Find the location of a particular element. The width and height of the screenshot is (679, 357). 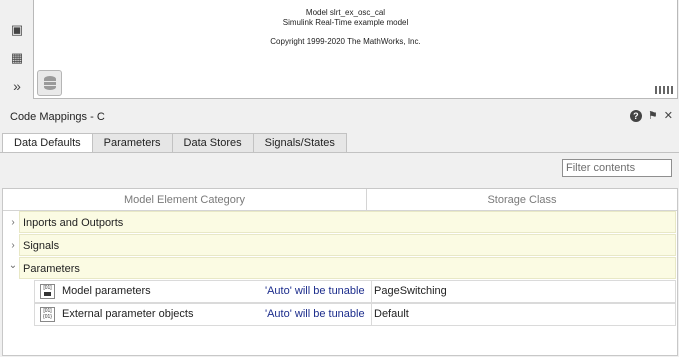

model-name-text: Model slrt_ex_osc_cal is located at coordinates (345, 12).